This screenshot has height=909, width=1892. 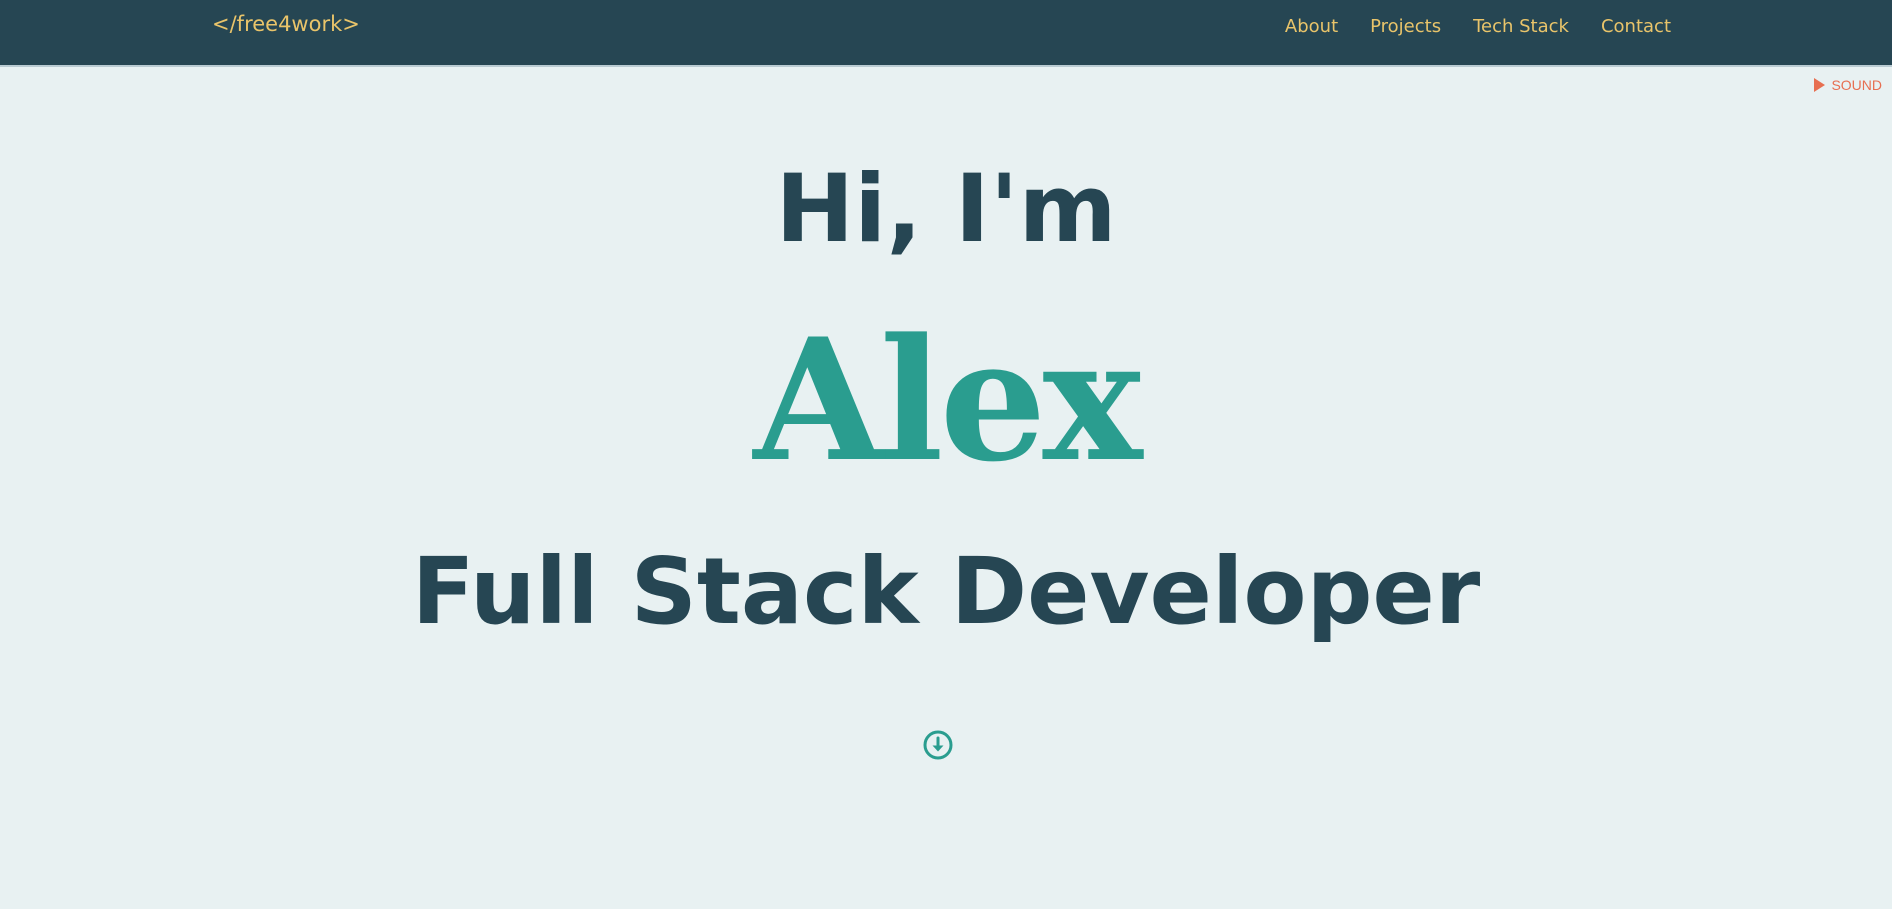 I want to click on nav-link-projects: Projects, so click(x=1405, y=27).